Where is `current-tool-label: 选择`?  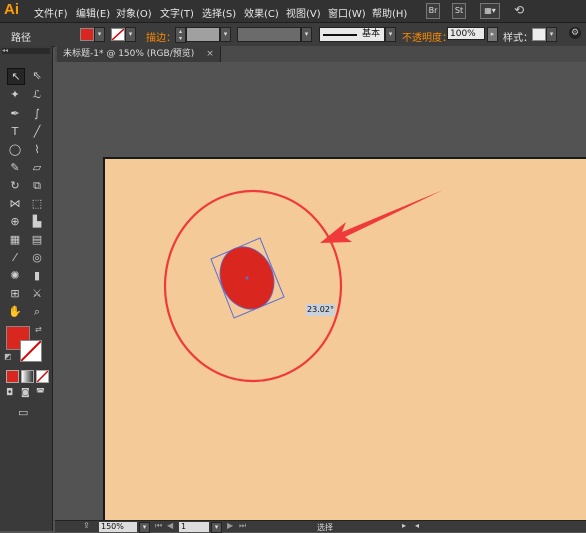
current-tool-label: 选择 is located at coordinates (325, 527).